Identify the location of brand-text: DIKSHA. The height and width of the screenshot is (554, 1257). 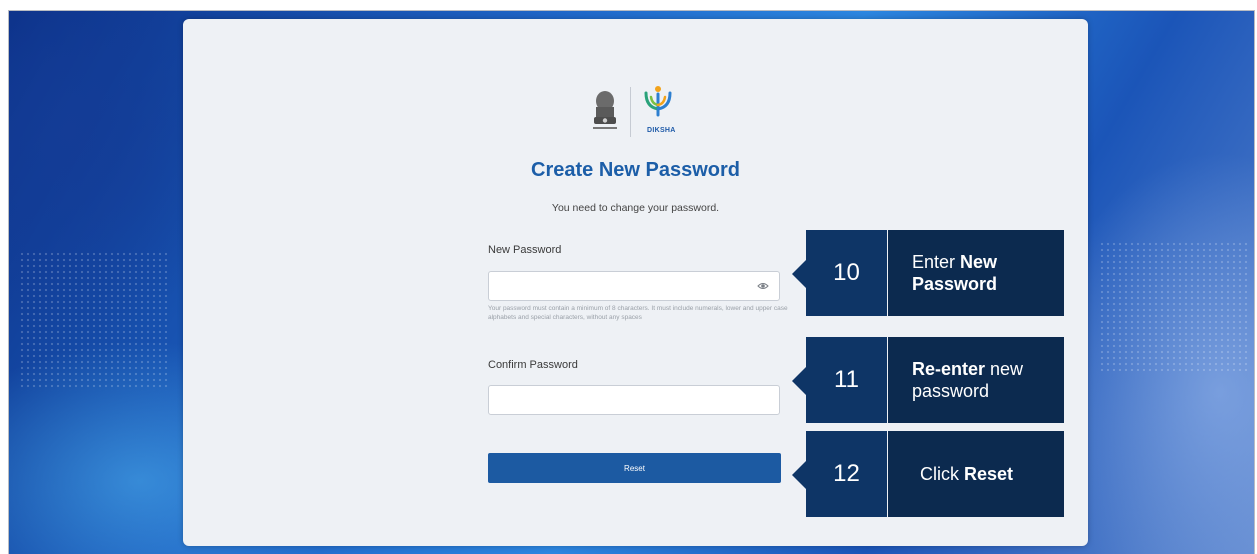
(661, 130).